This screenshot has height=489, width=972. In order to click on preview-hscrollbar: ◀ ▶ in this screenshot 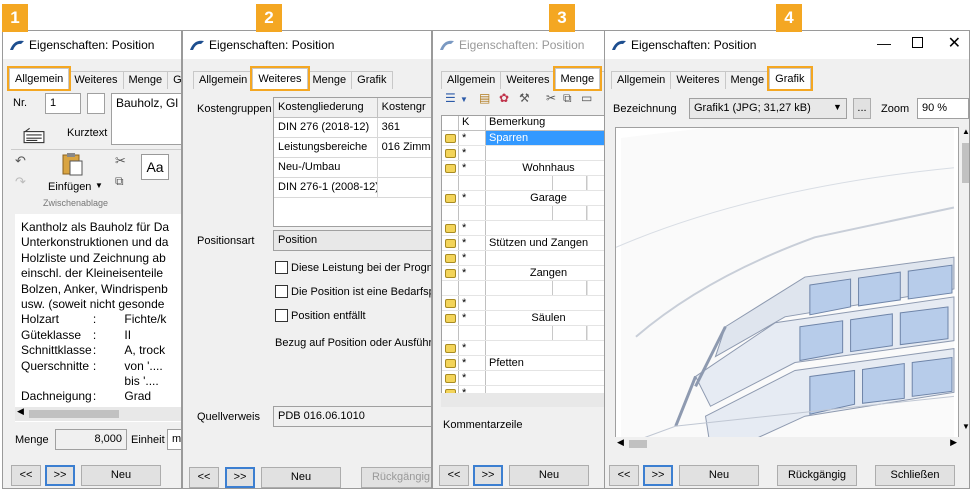, I will do `click(787, 444)`.